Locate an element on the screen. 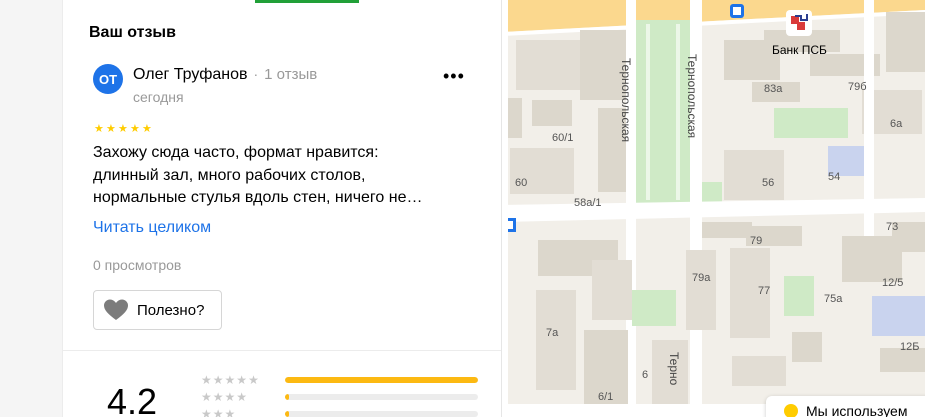 This screenshot has height=417, width=925. map-label-house: 12Б is located at coordinates (909, 347).